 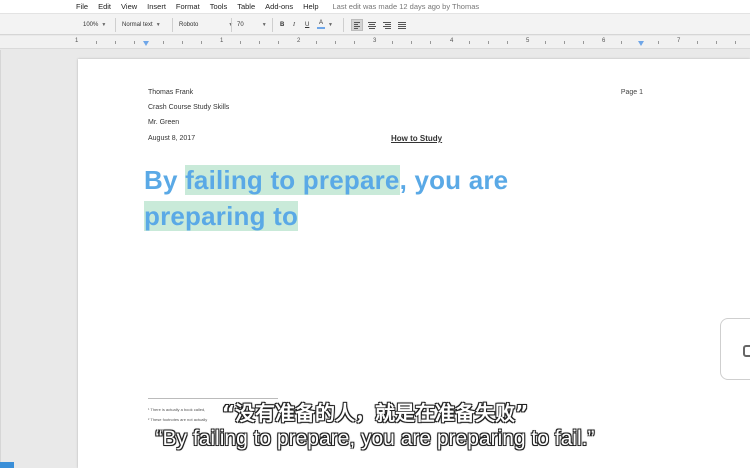 What do you see at coordinates (299, 41) in the screenshot?
I see `ruler-number: 2` at bounding box center [299, 41].